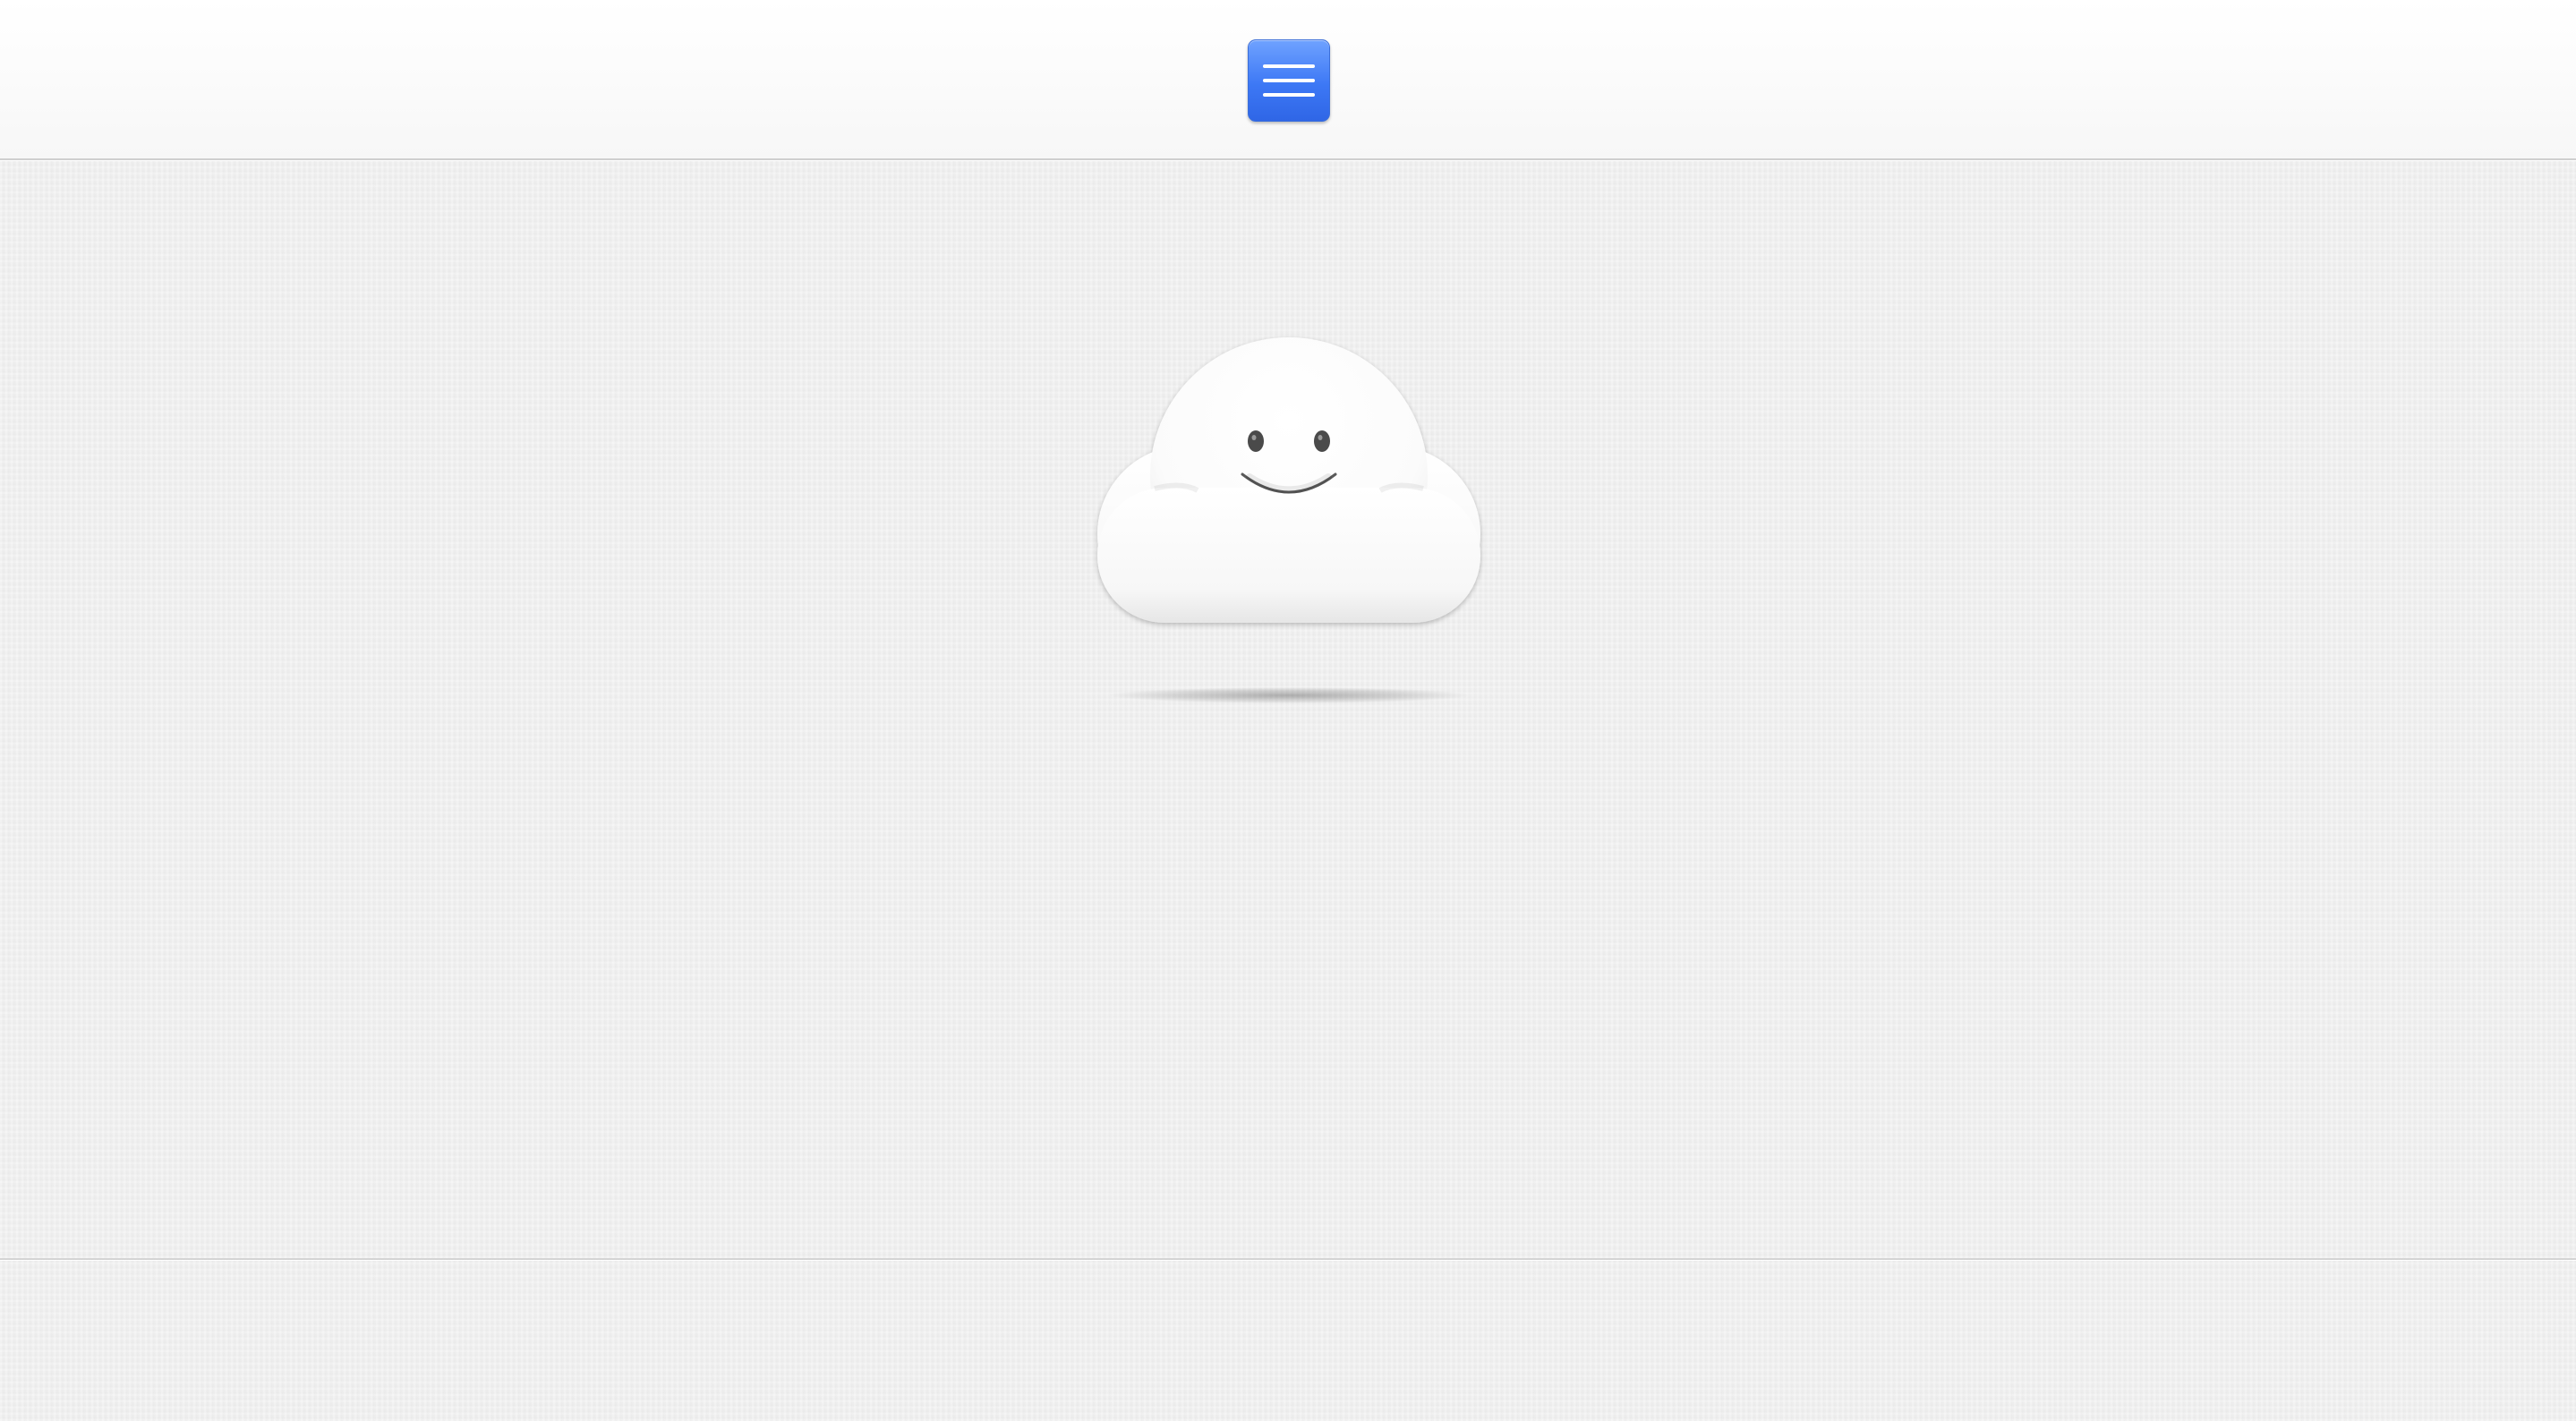  What do you see at coordinates (1288, 1259) in the screenshot?
I see `footer-divider` at bounding box center [1288, 1259].